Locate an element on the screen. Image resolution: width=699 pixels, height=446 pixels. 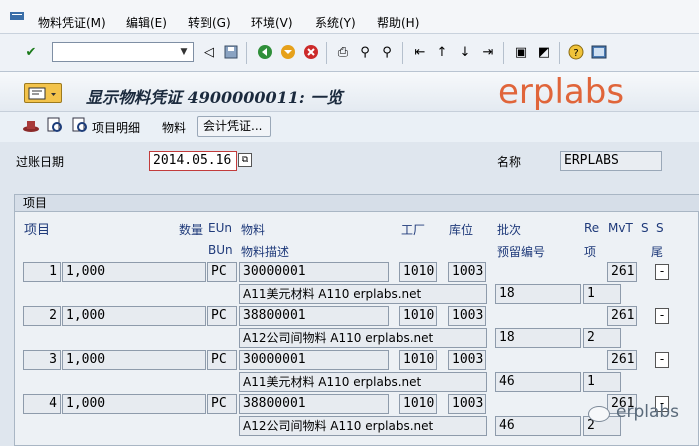
menu-button is located at coordinates (43, 93).